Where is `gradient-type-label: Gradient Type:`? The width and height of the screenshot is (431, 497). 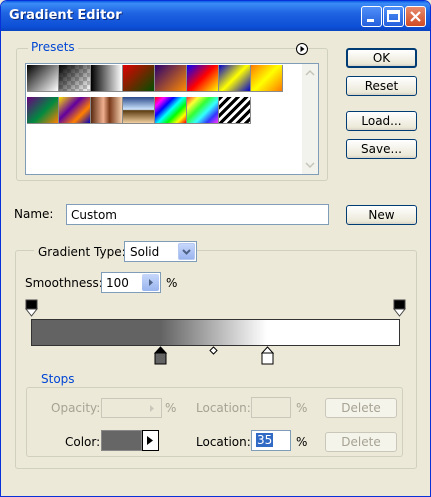 gradient-type-label: Gradient Type: is located at coordinates (82, 252).